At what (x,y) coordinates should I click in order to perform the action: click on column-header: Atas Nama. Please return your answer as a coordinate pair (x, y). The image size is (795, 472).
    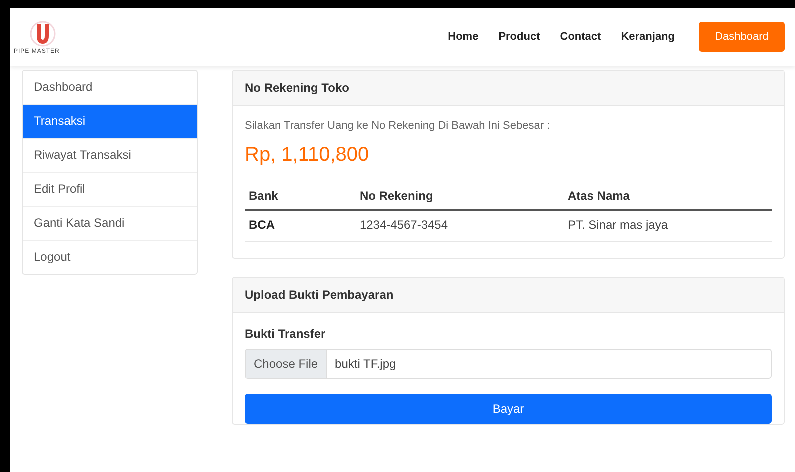
    Looking at the image, I should click on (668, 196).